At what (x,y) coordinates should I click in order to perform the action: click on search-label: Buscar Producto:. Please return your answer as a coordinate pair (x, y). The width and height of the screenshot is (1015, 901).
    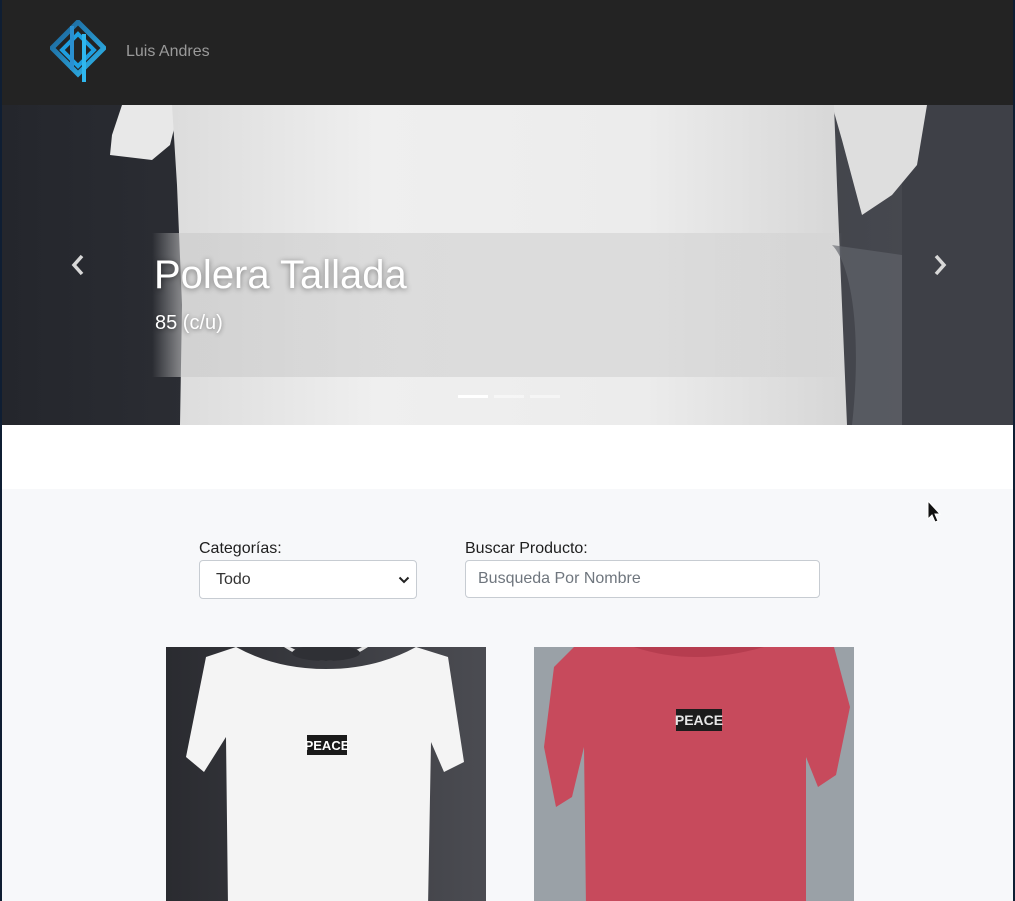
    Looking at the image, I should click on (526, 548).